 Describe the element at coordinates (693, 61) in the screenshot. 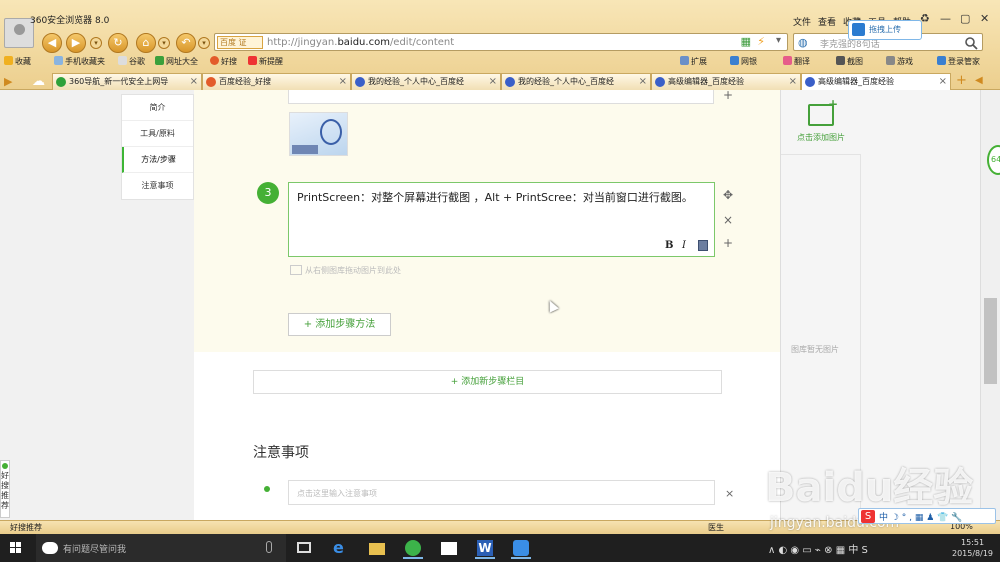

I see `bookmark-extensions: 扩展` at that location.